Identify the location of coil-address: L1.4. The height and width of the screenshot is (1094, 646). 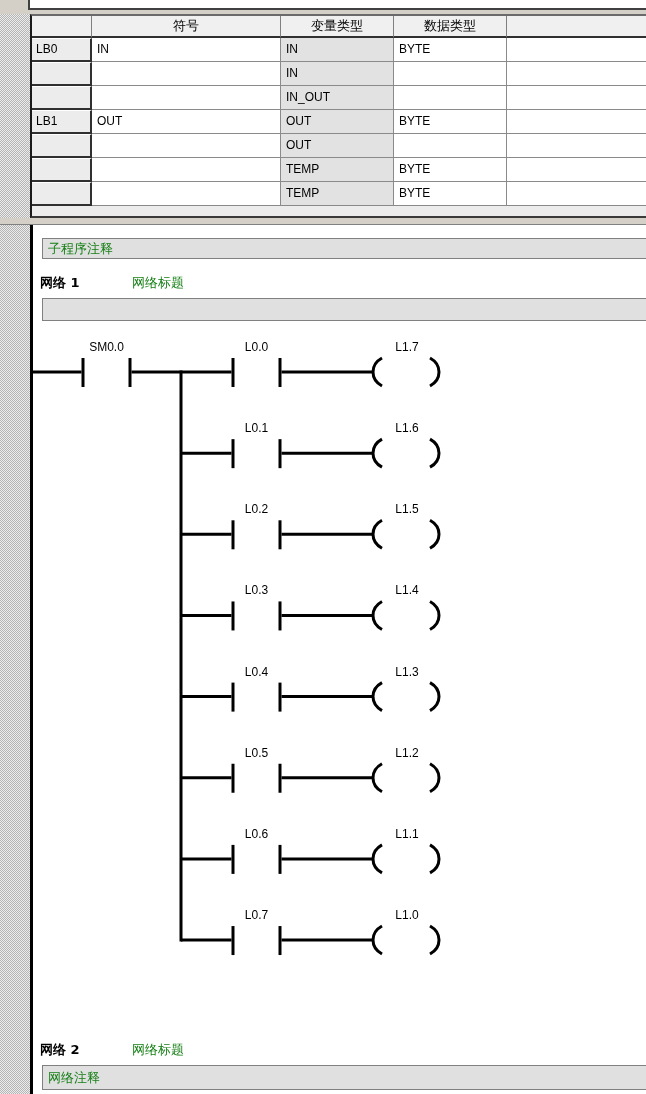
(407, 590).